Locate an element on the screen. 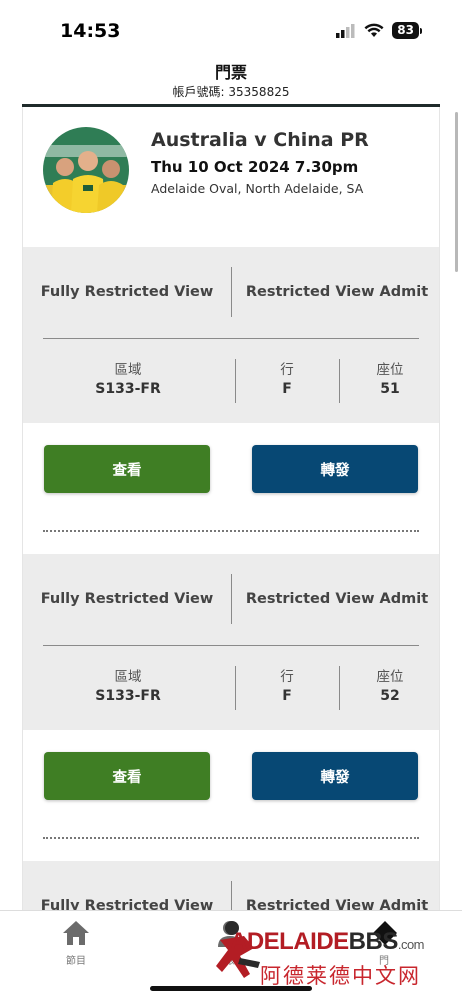 Image resolution: width=462 pixels, height=1000 pixels. home-icon is located at coordinates (76, 933).